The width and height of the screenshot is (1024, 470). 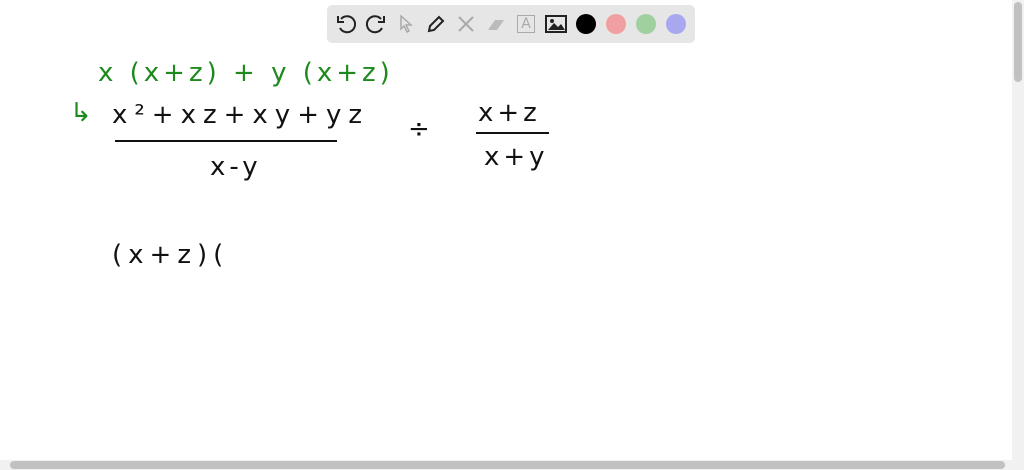 What do you see at coordinates (466, 24) in the screenshot?
I see `tools-icon` at bounding box center [466, 24].